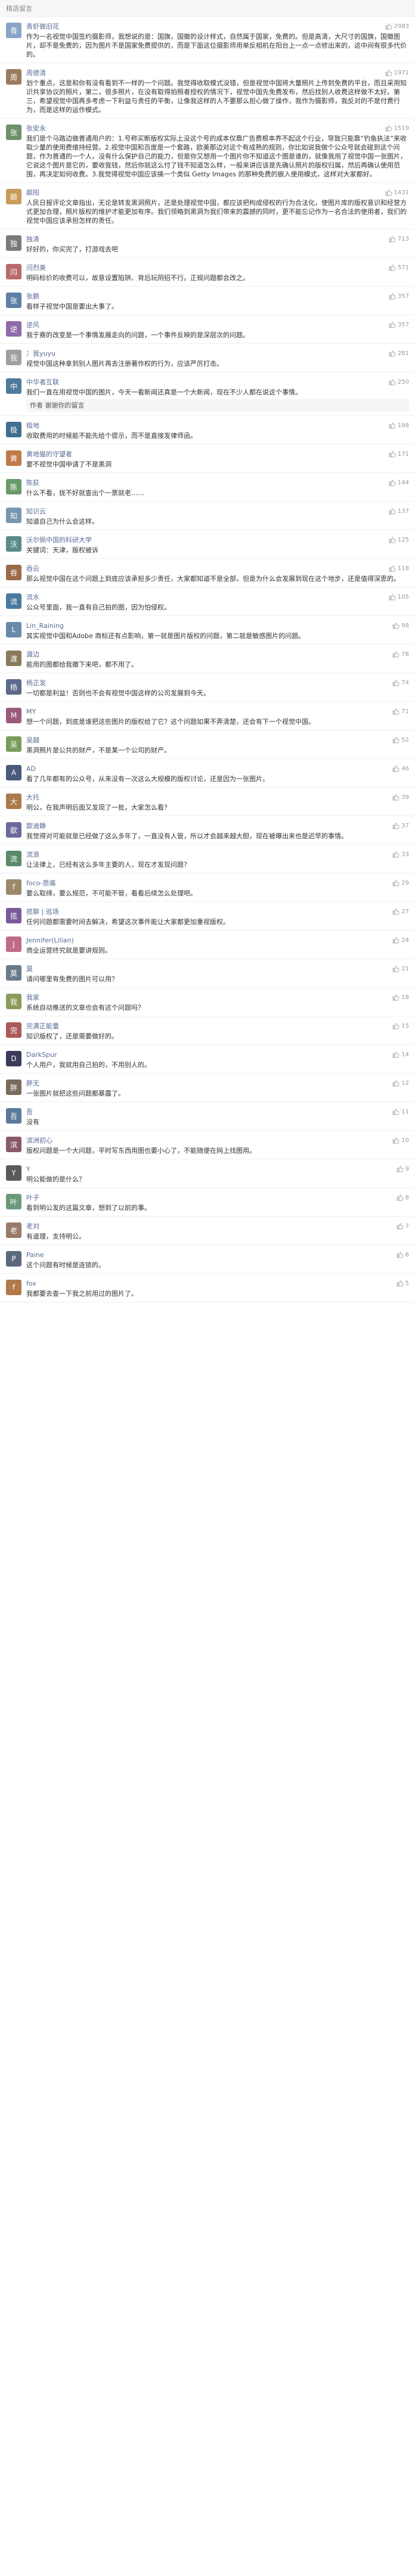 This screenshot has width=415, height=2576. Describe the element at coordinates (209, 711) in the screenshot. I see `commenter-name: MY` at that location.